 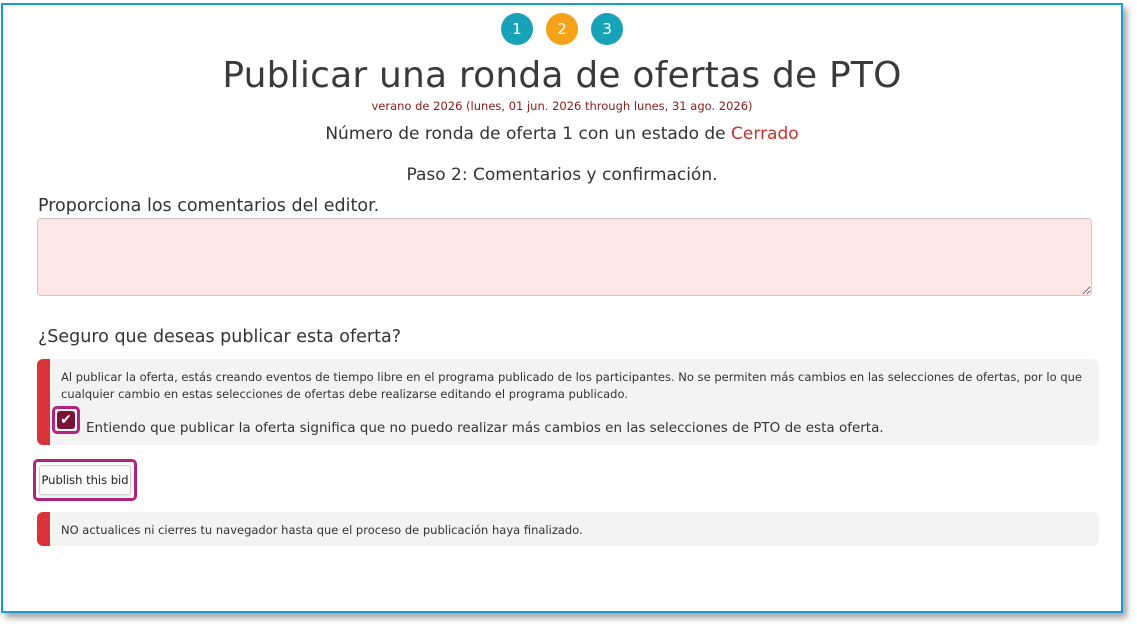 I want to click on step-indicator: 1 2 3, so click(x=562, y=29).